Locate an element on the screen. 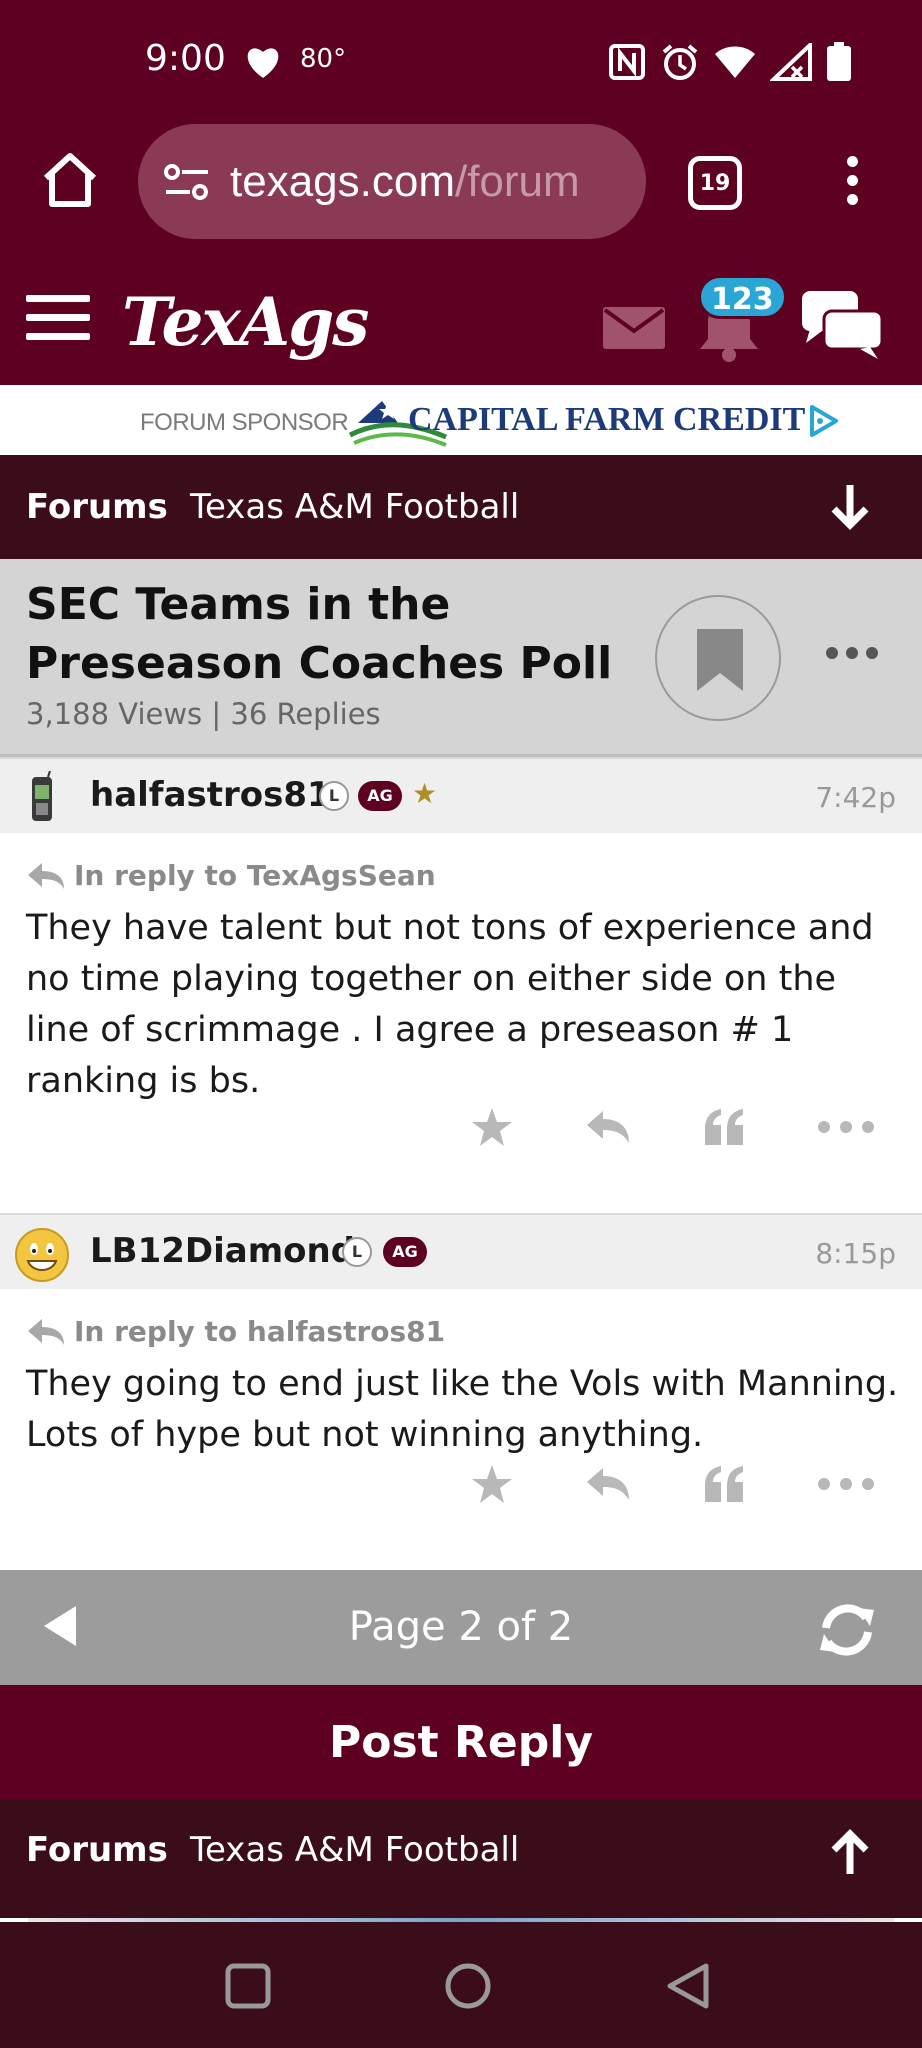 This screenshot has height=2048, width=922. bookmark-button is located at coordinates (718, 658).